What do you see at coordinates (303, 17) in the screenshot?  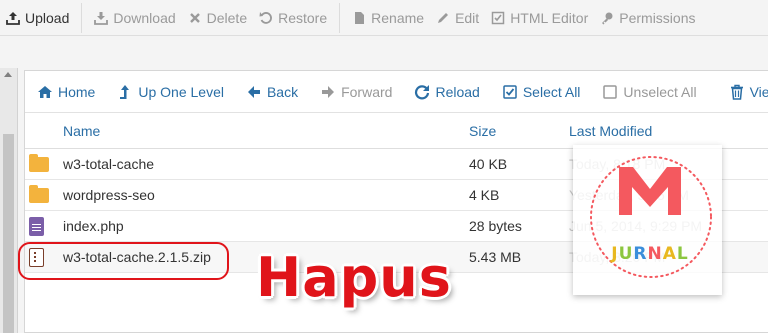 I see `restore-label: Restore` at bounding box center [303, 17].